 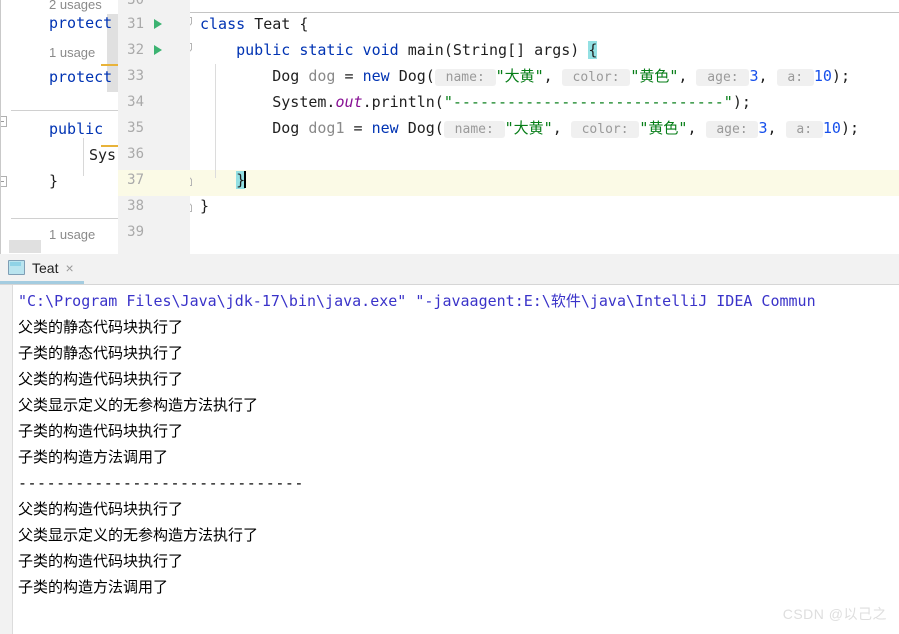 I want to click on code-token: new, so click(x=380, y=76).